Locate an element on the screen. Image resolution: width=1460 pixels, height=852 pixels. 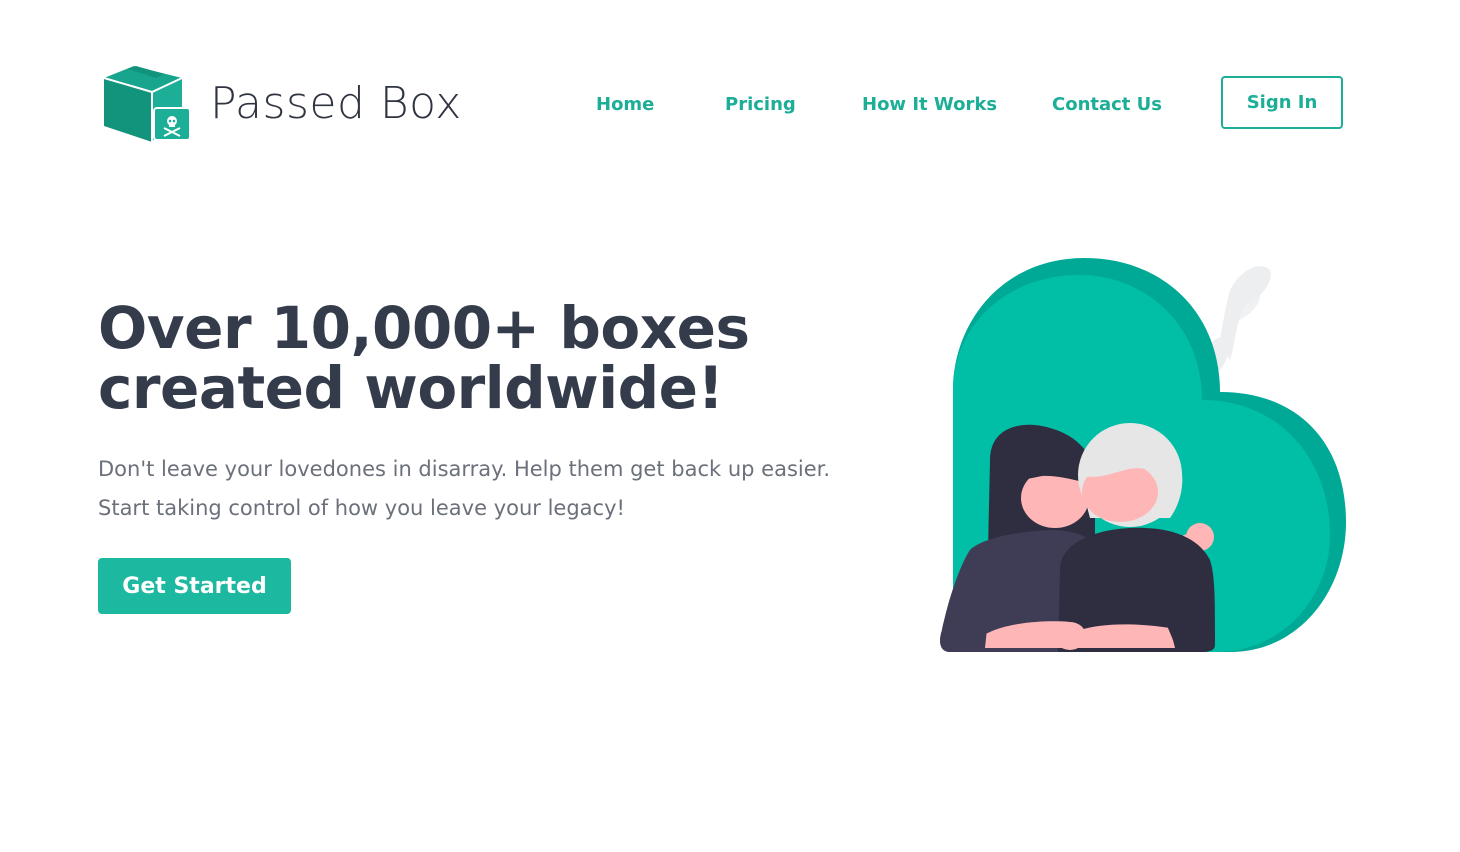
nav-link-how-it-works: How It Works is located at coordinates (929, 104).